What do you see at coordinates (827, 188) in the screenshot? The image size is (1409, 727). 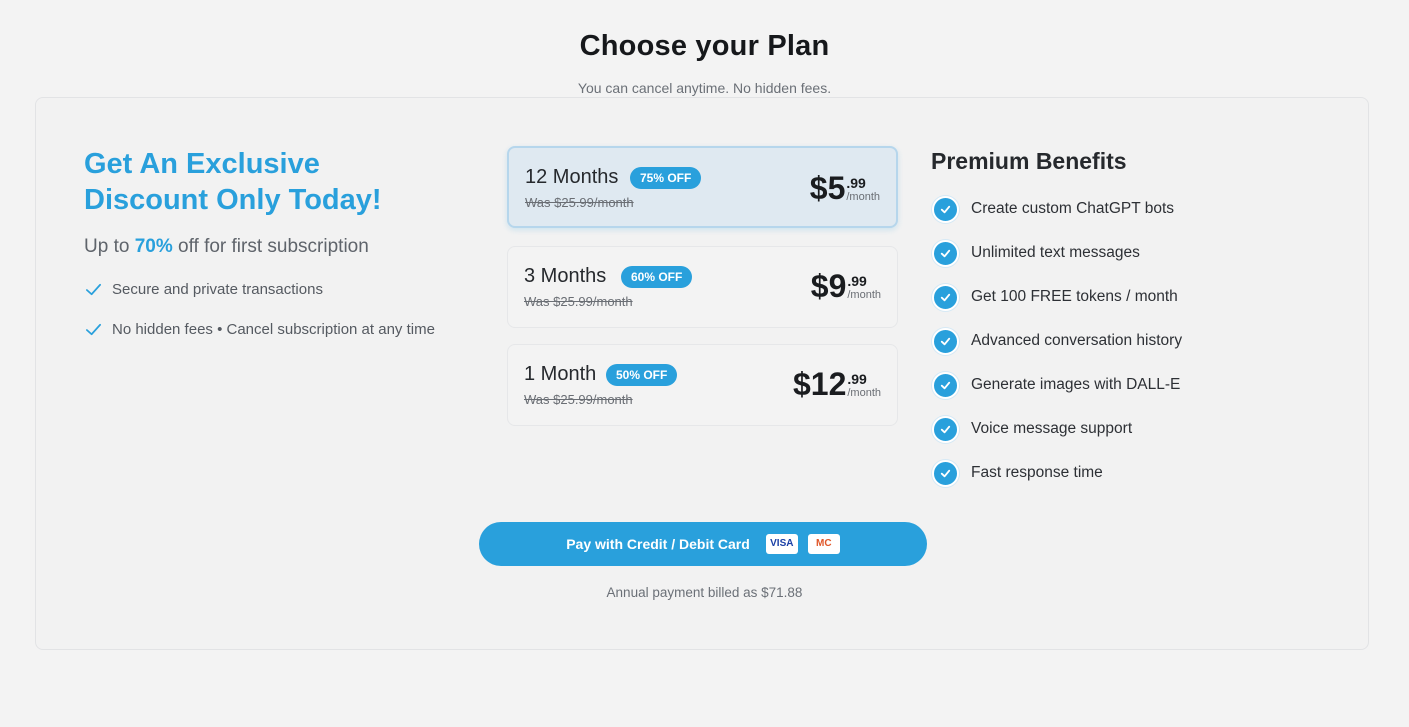 I see `price-dollars: $5` at bounding box center [827, 188].